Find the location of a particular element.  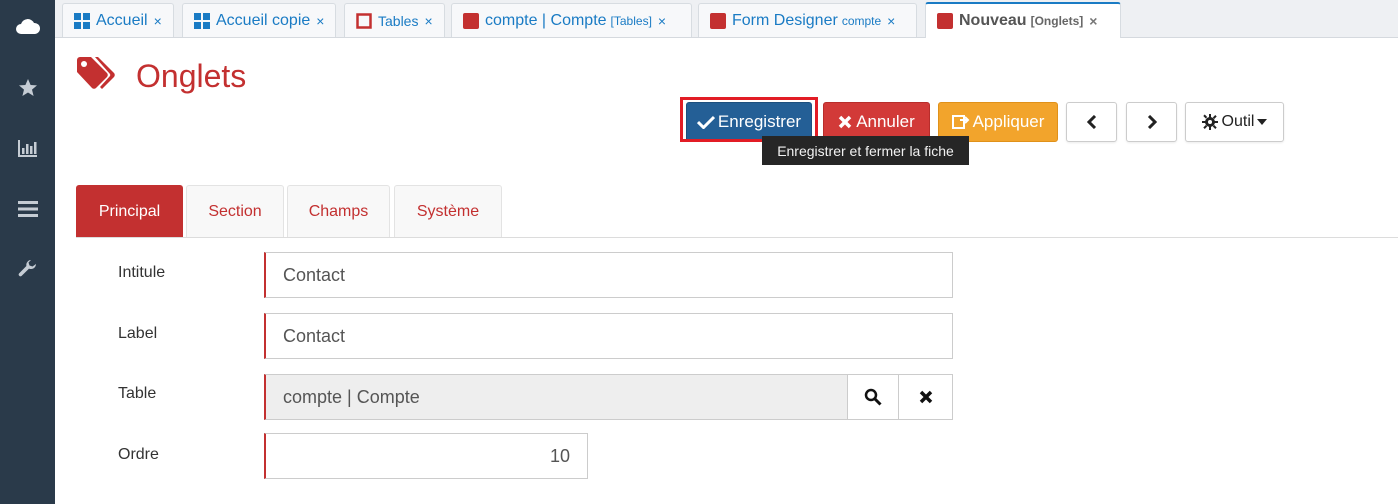

save-tooltip: Enregistrer et fermer la fiche is located at coordinates (865, 150).